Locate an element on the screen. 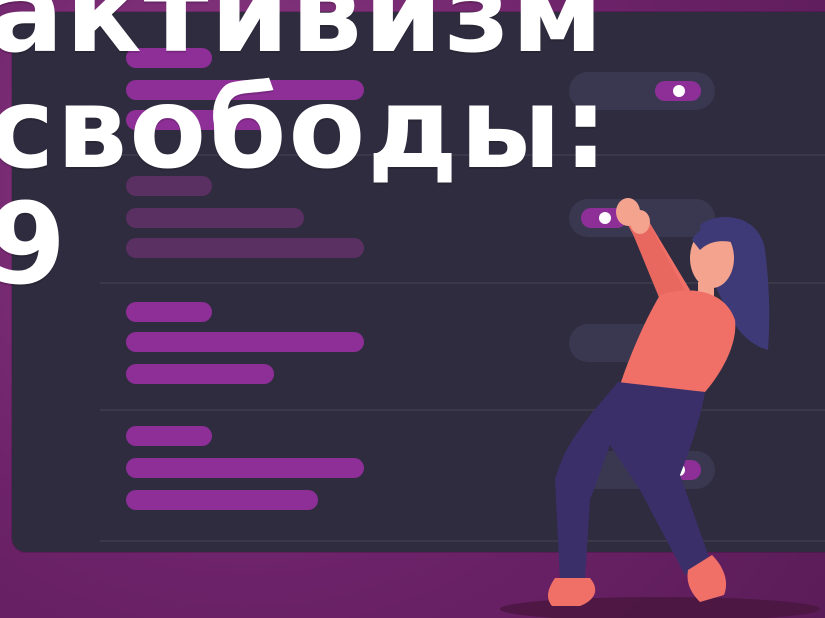  shirt-shape is located at coordinates (678, 341).